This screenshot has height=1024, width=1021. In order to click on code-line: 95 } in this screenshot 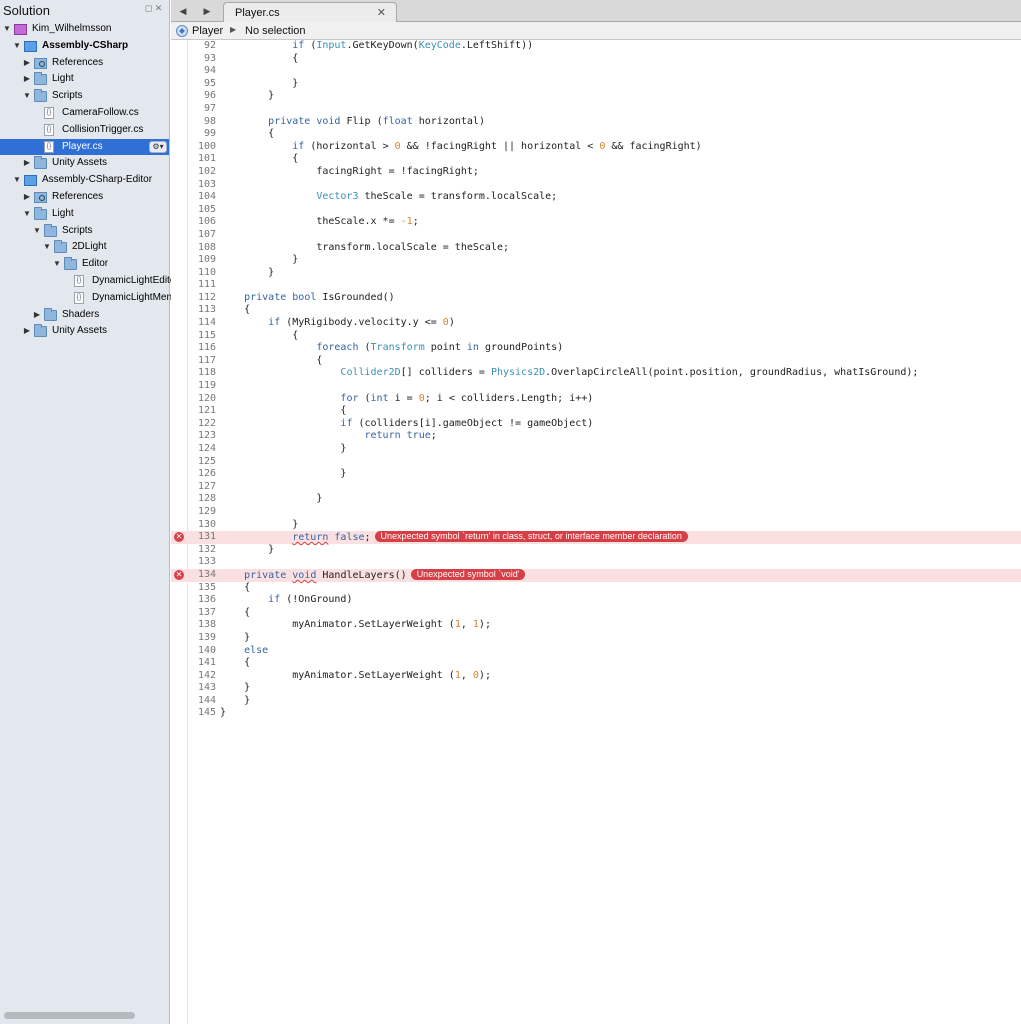, I will do `click(596, 84)`.